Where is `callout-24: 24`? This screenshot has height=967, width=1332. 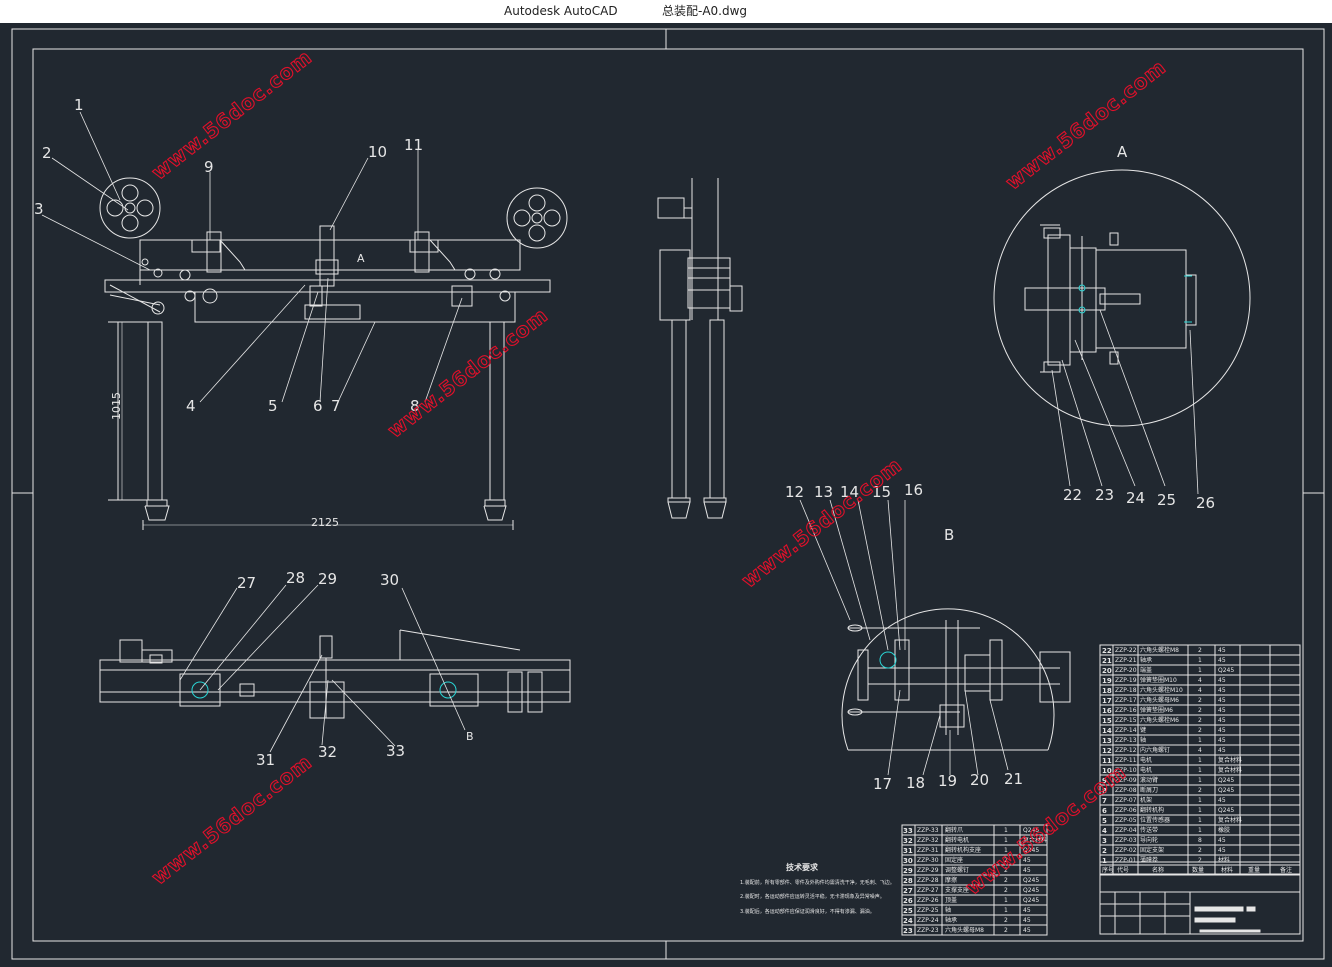 callout-24: 24 is located at coordinates (1135, 498).